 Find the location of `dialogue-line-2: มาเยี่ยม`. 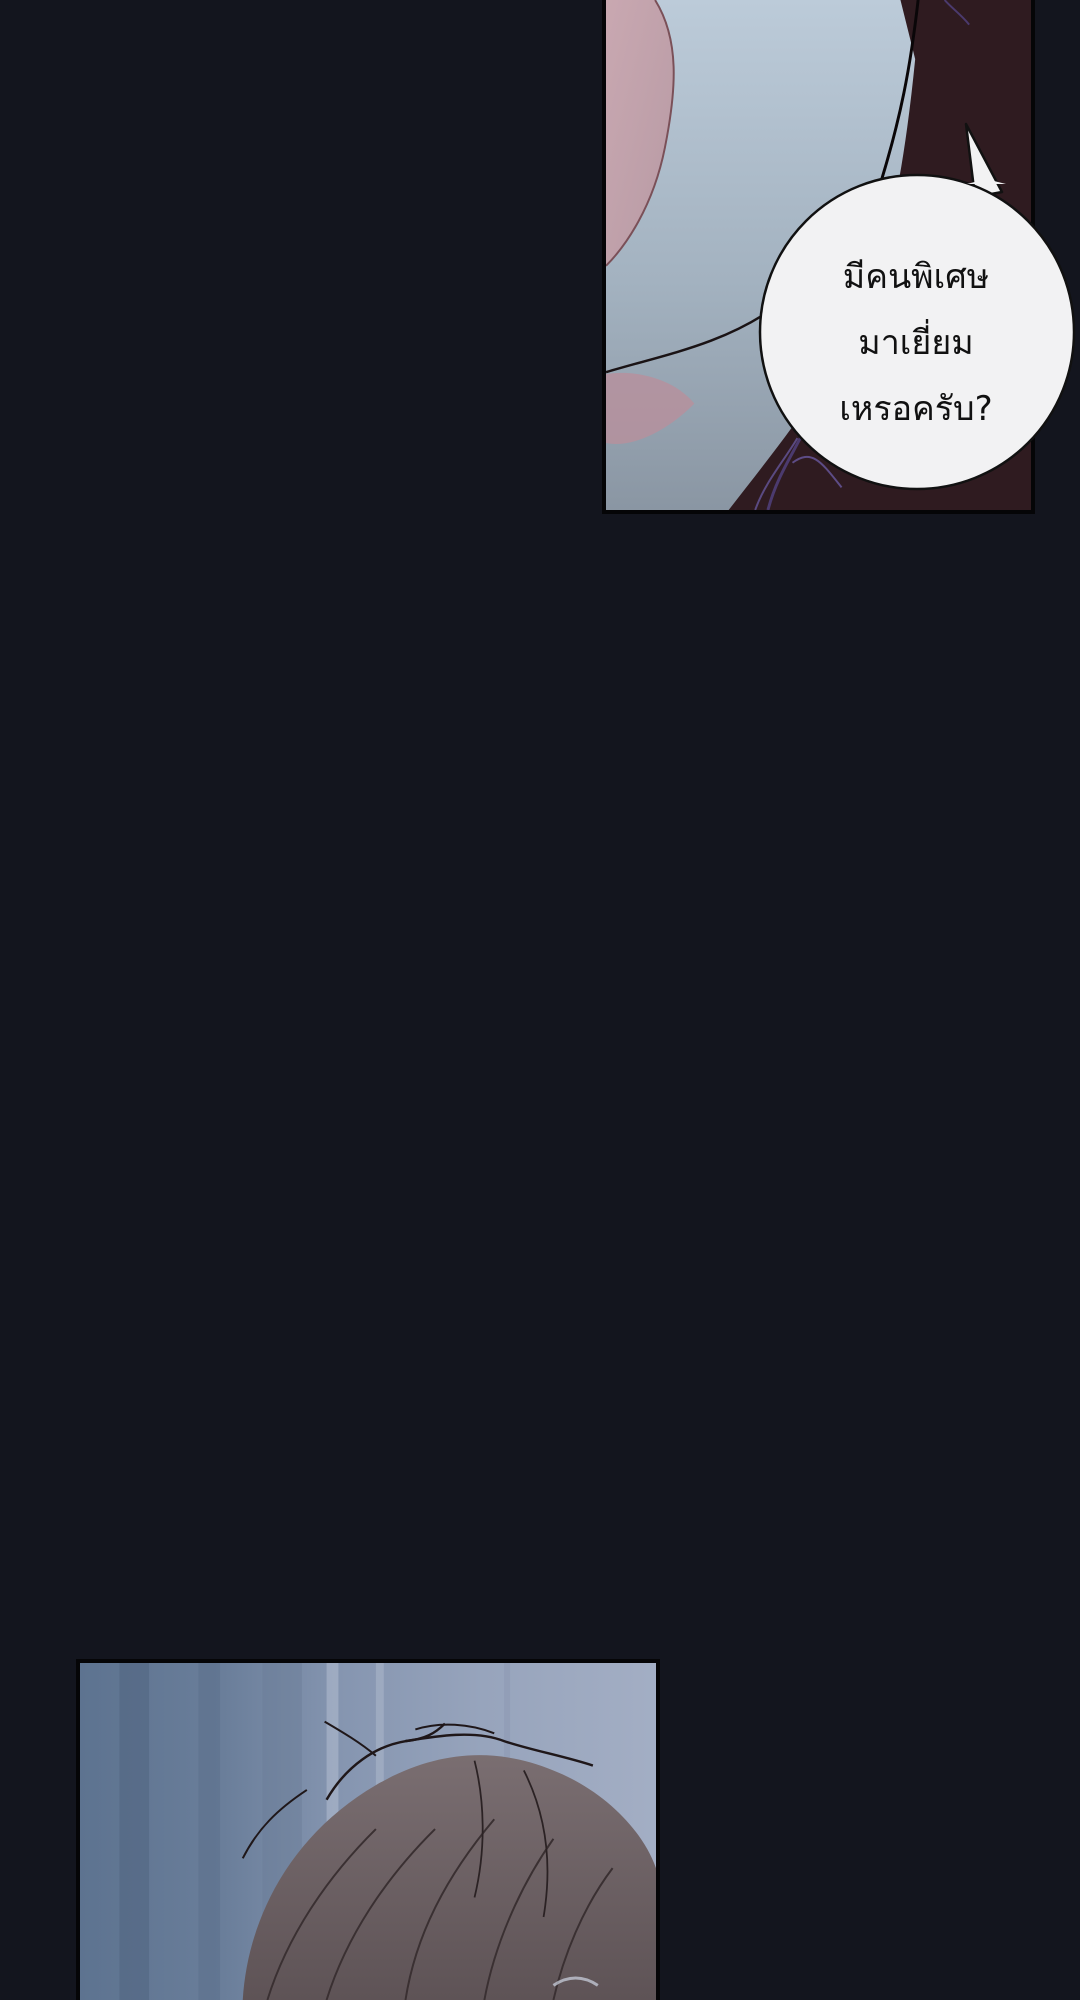

dialogue-line-2: มาเยี่ยม is located at coordinates (916, 343).